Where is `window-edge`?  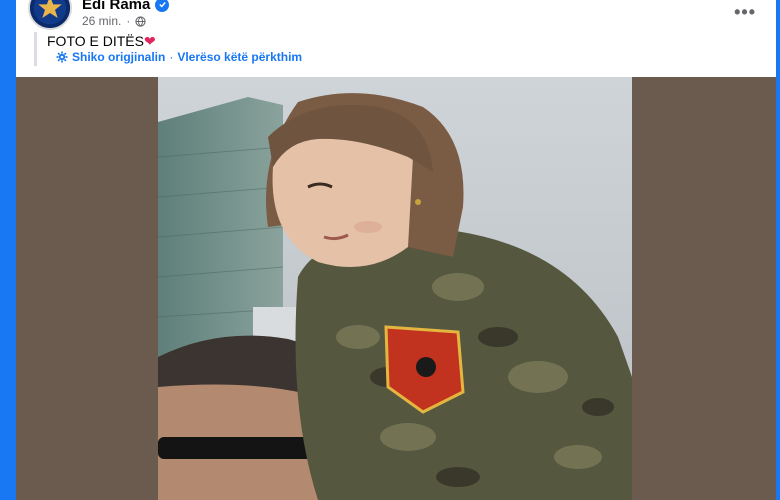
window-edge is located at coordinates (778, 250).